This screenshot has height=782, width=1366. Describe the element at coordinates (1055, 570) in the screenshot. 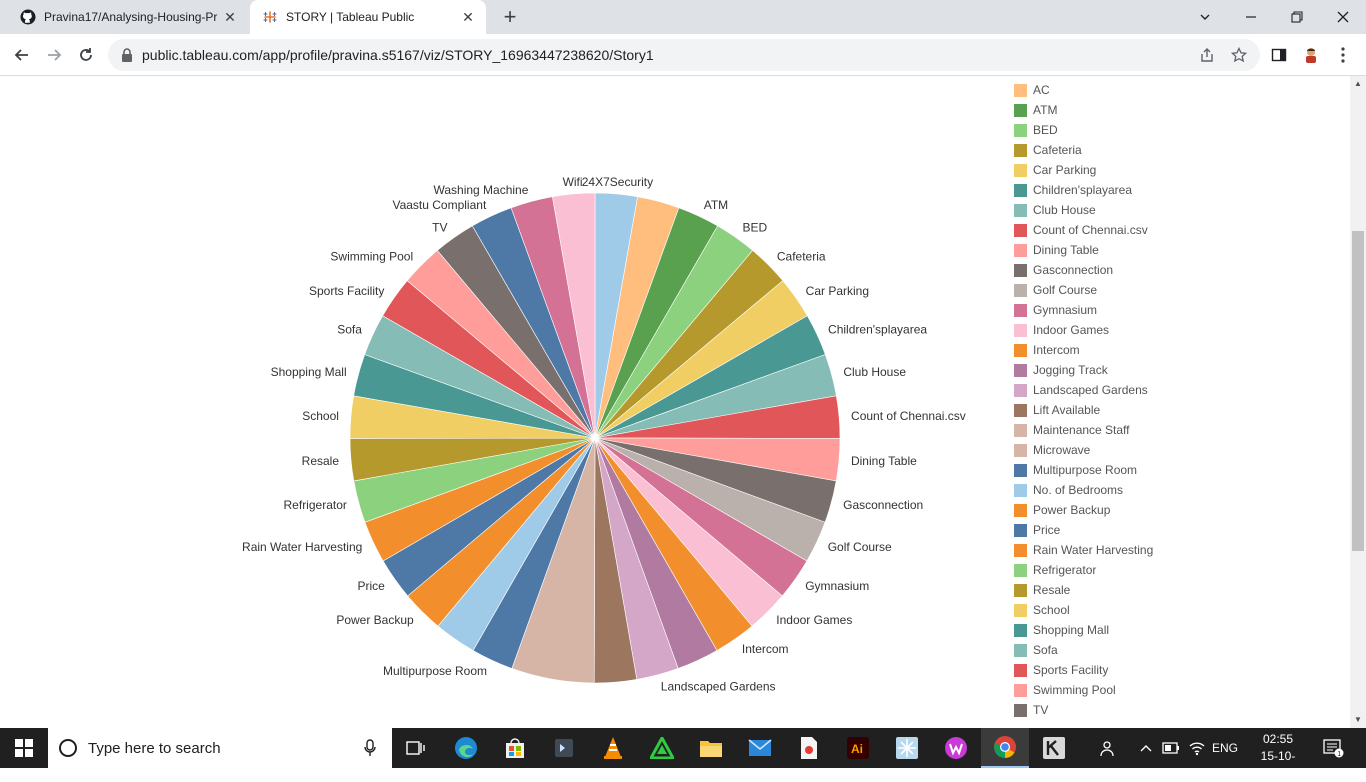

I see `legend-item: Refrigerator` at that location.